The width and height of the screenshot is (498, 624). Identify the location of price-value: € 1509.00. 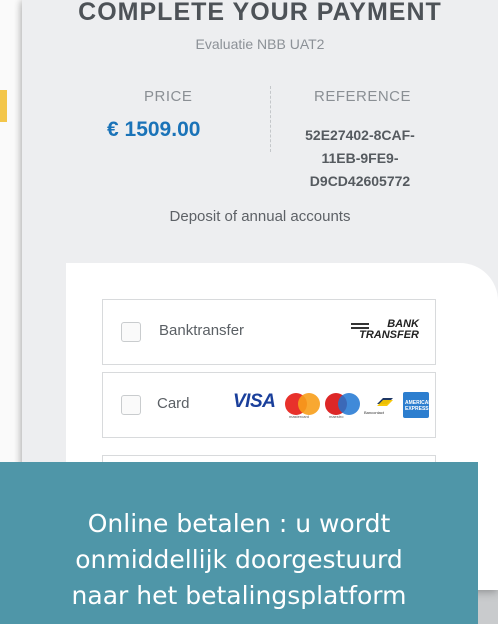
(154, 129).